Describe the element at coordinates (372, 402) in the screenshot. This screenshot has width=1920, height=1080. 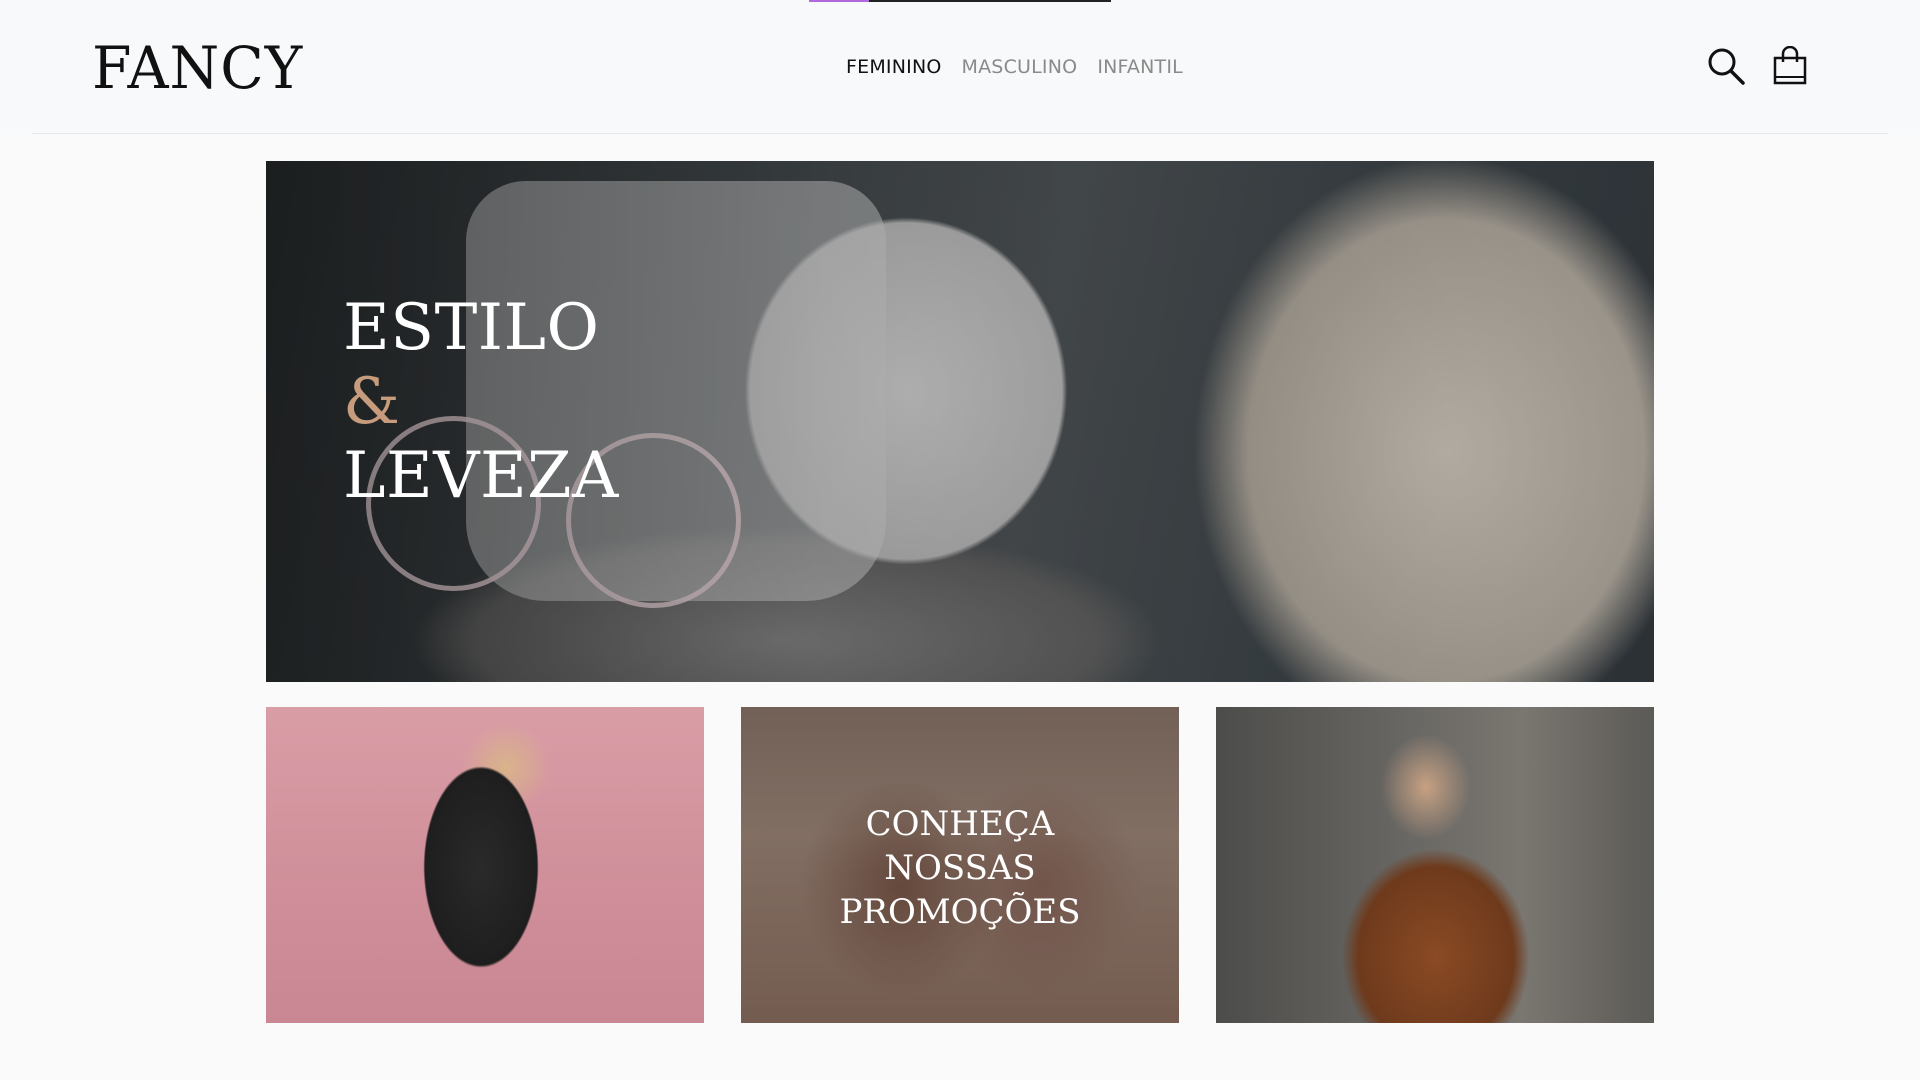
I see `hero-title-ampersand: &` at that location.